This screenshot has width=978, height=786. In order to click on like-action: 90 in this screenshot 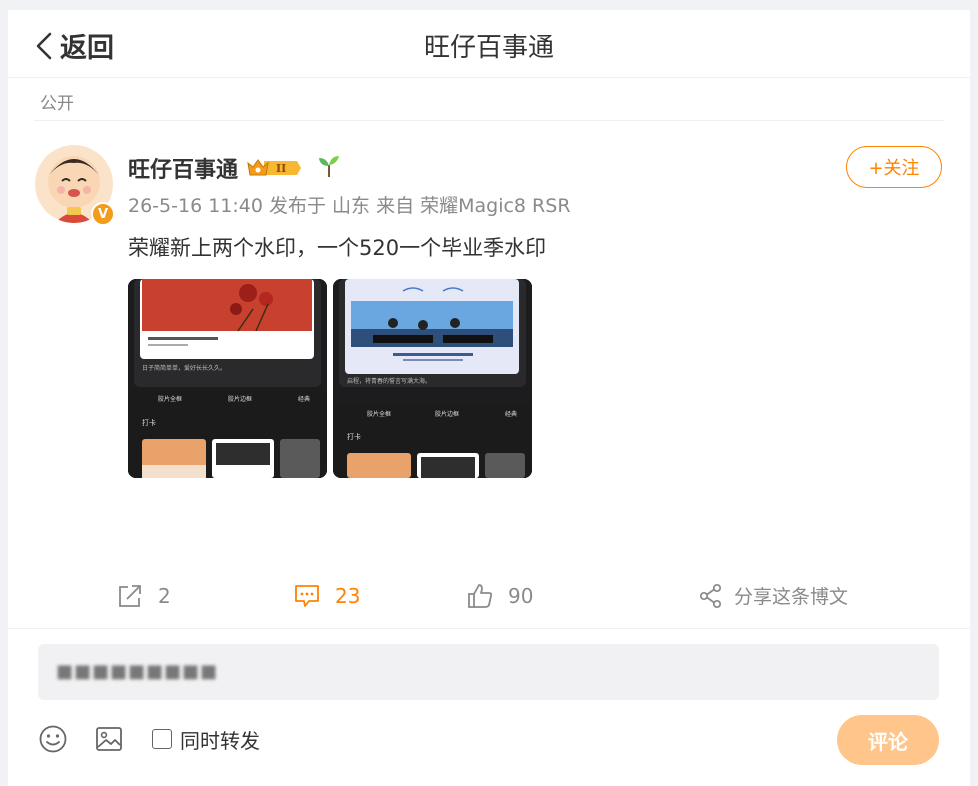, I will do `click(499, 596)`.